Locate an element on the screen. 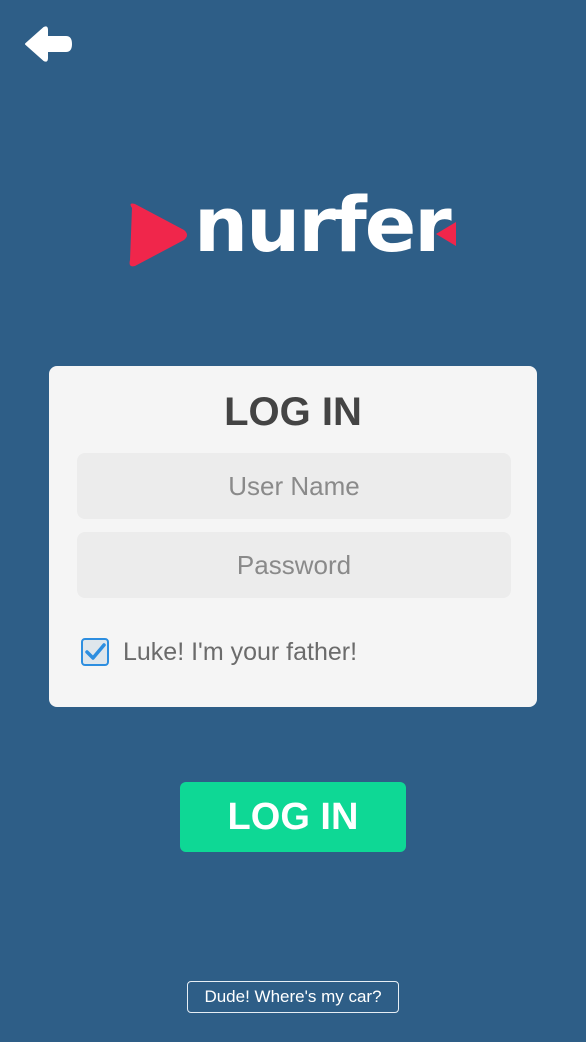 The width and height of the screenshot is (586, 1042). login-button: LOG IN is located at coordinates (293, 817).